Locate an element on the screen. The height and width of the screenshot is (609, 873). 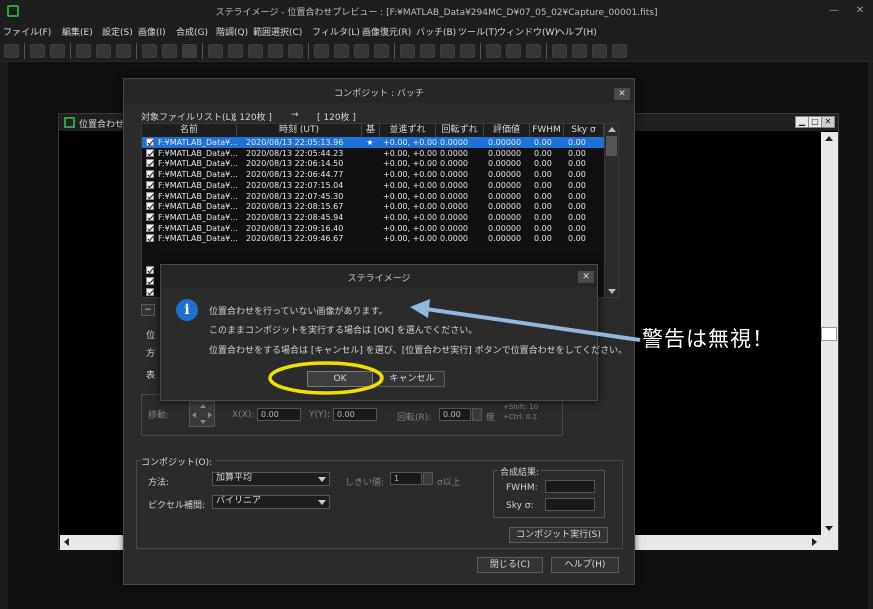
annotation-text: 警告は無視！ is located at coordinates (708, 339).